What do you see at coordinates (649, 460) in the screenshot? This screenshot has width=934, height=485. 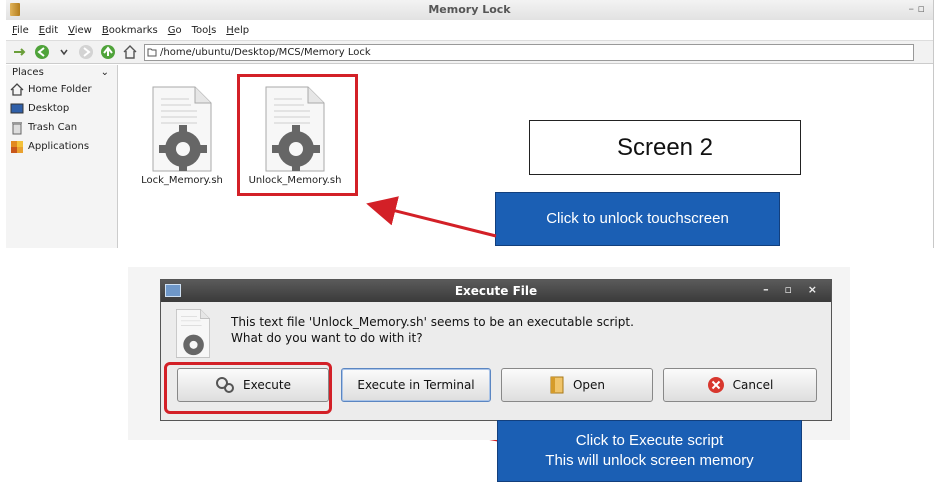 I see `callout-execute-line2: This will unlock screen memory` at bounding box center [649, 460].